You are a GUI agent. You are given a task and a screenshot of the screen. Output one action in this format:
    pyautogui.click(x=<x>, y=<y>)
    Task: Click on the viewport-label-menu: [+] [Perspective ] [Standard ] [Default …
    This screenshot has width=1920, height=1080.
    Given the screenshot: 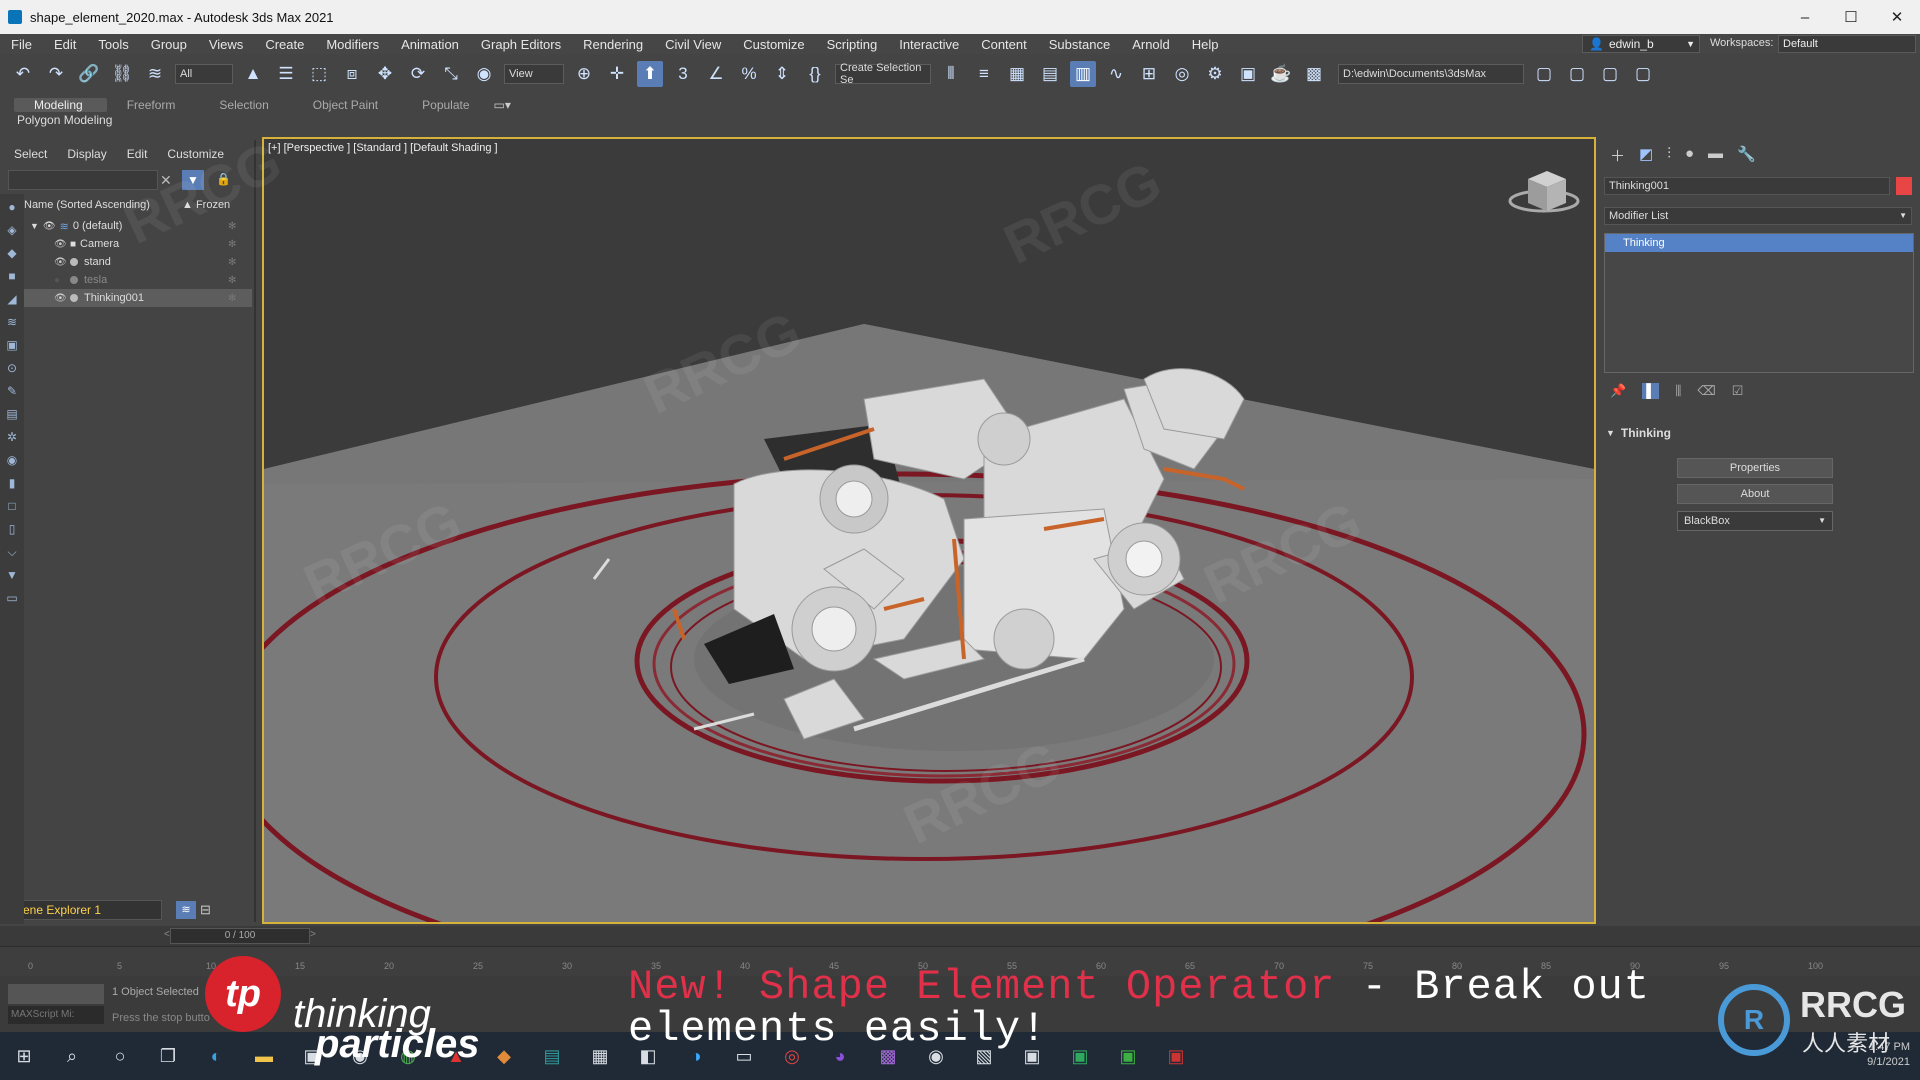 What is the action you would take?
    pyautogui.click(x=383, y=148)
    